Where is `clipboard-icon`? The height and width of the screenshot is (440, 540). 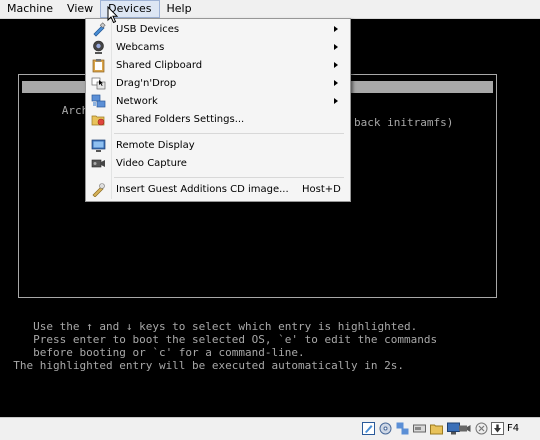 clipboard-icon is located at coordinates (98, 66).